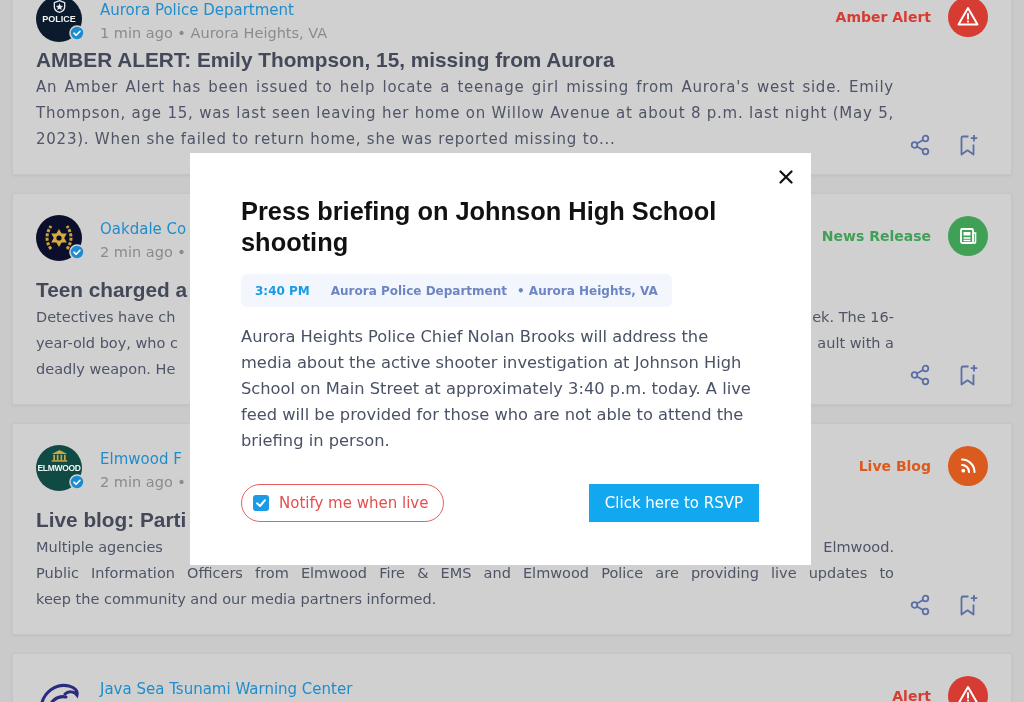  I want to click on post-text-fragment: ault with a, so click(855, 343).